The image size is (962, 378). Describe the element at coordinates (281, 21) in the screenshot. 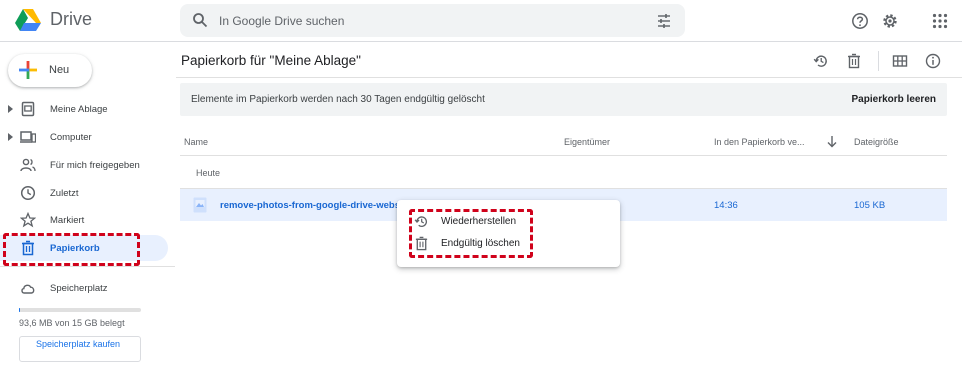

I see `search-input: In Google Drive suchen` at that location.